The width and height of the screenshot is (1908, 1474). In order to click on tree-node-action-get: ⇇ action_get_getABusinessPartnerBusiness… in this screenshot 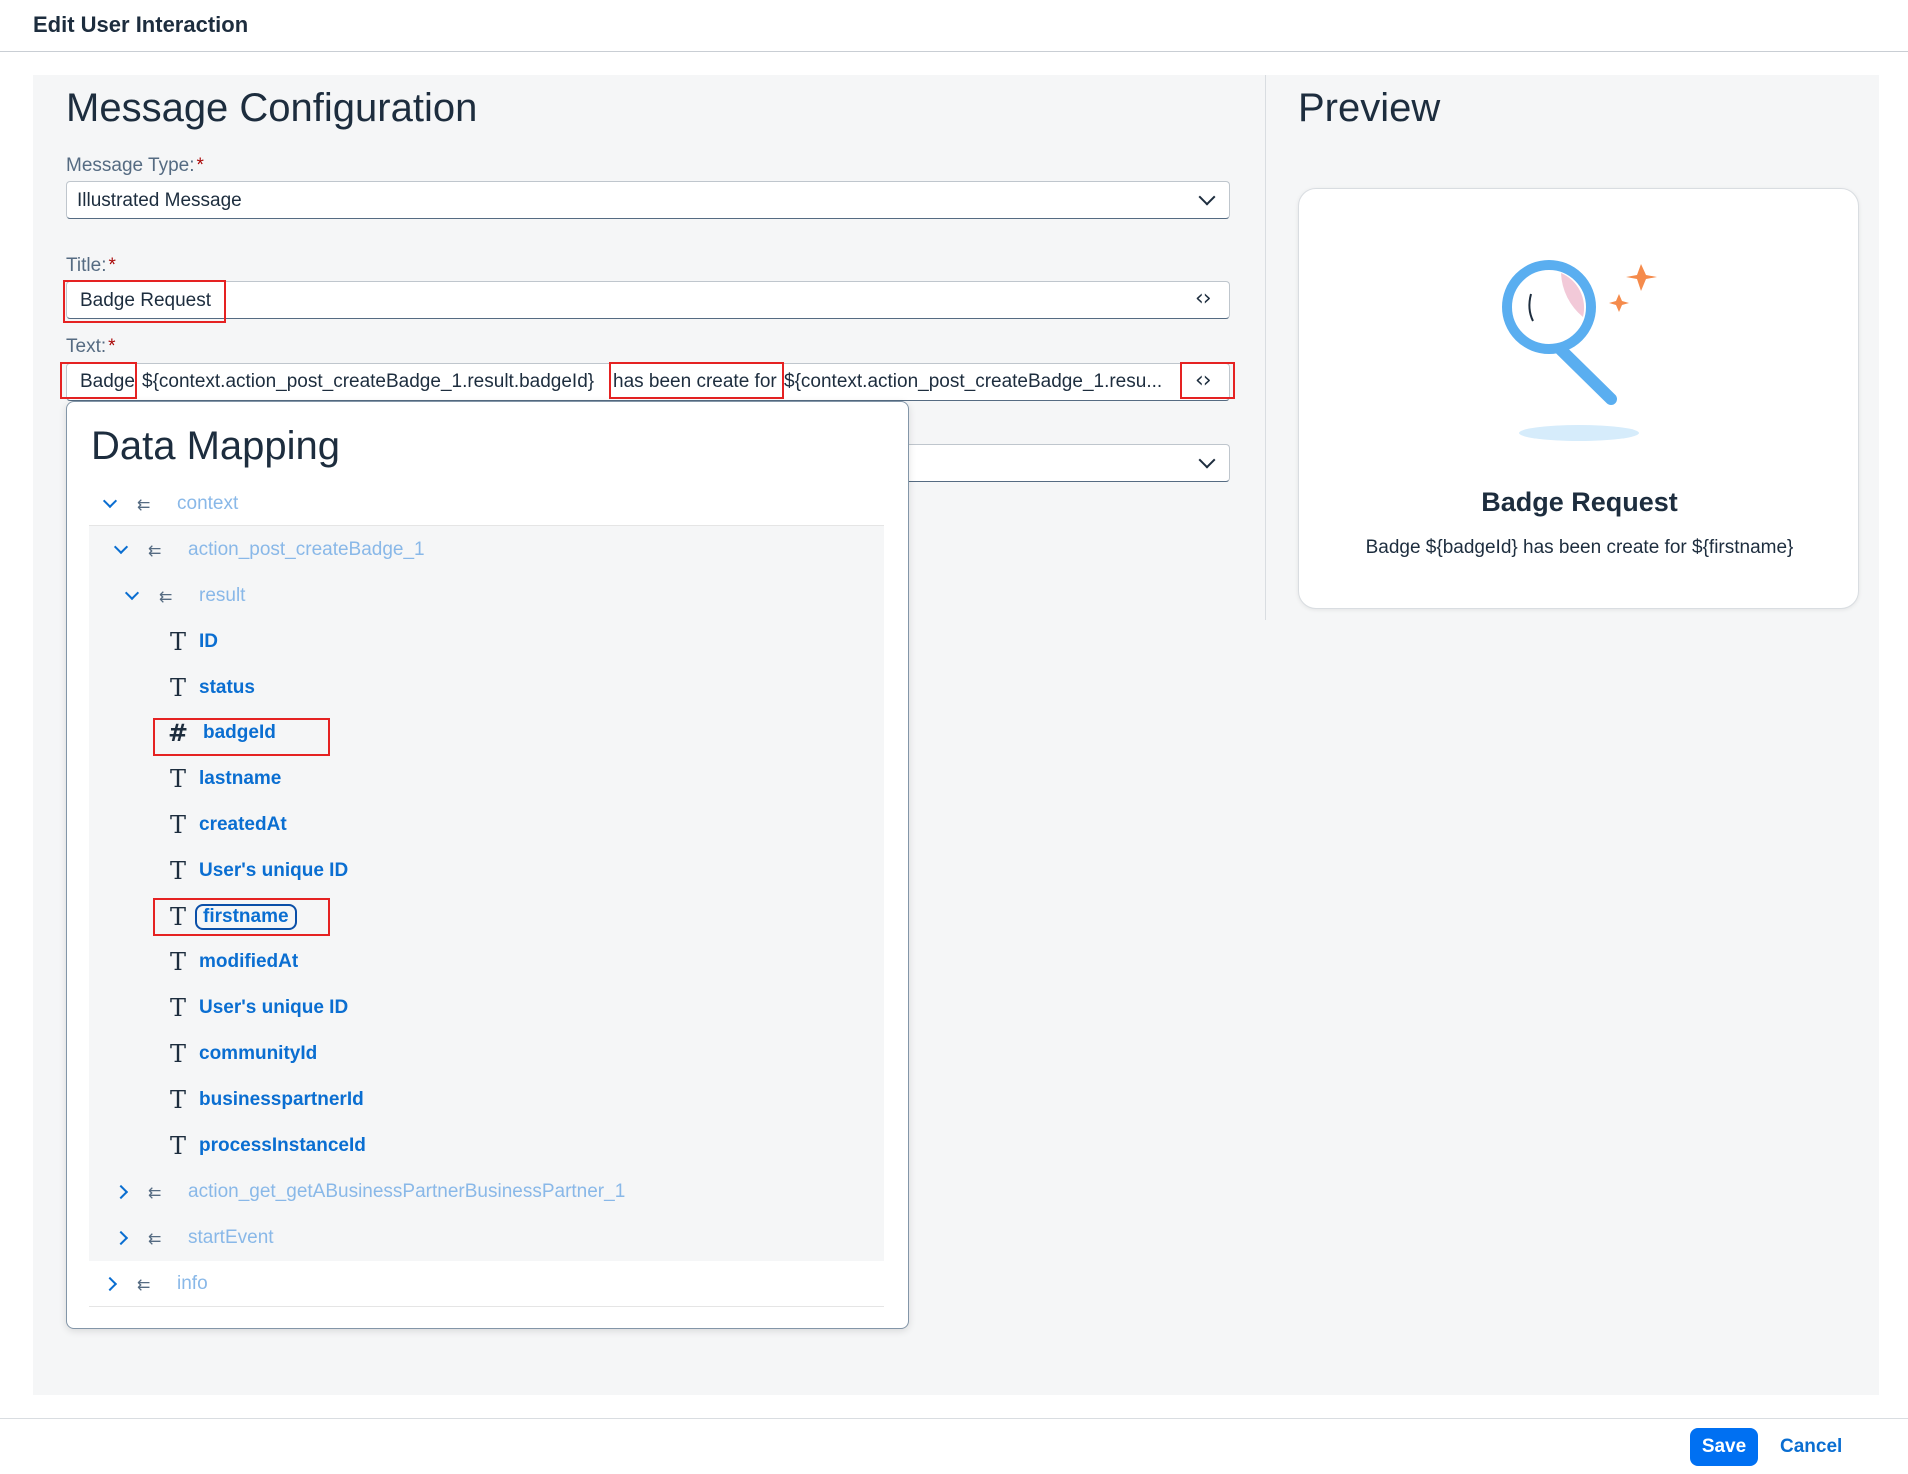, I will do `click(369, 1192)`.